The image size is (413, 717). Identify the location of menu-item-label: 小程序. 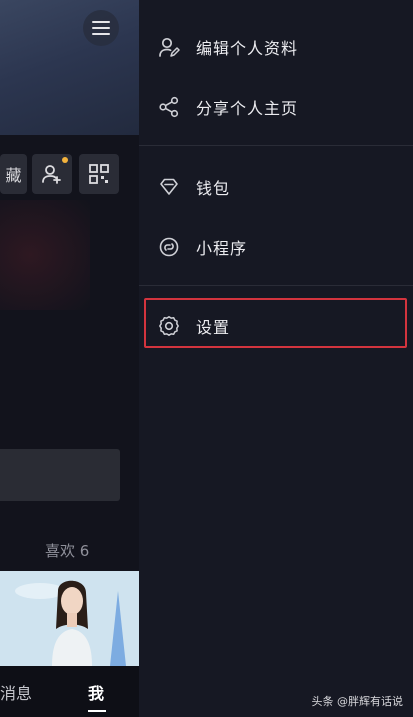
(222, 248).